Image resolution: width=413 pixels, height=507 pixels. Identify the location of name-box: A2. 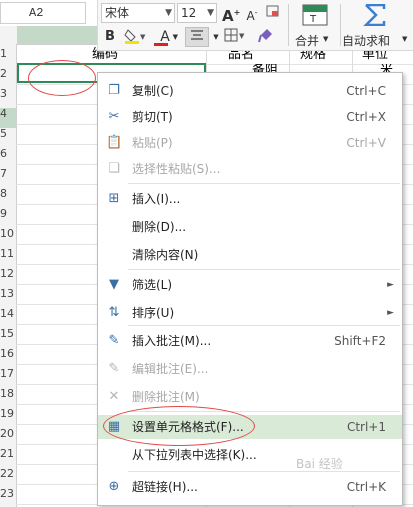
(43, 13).